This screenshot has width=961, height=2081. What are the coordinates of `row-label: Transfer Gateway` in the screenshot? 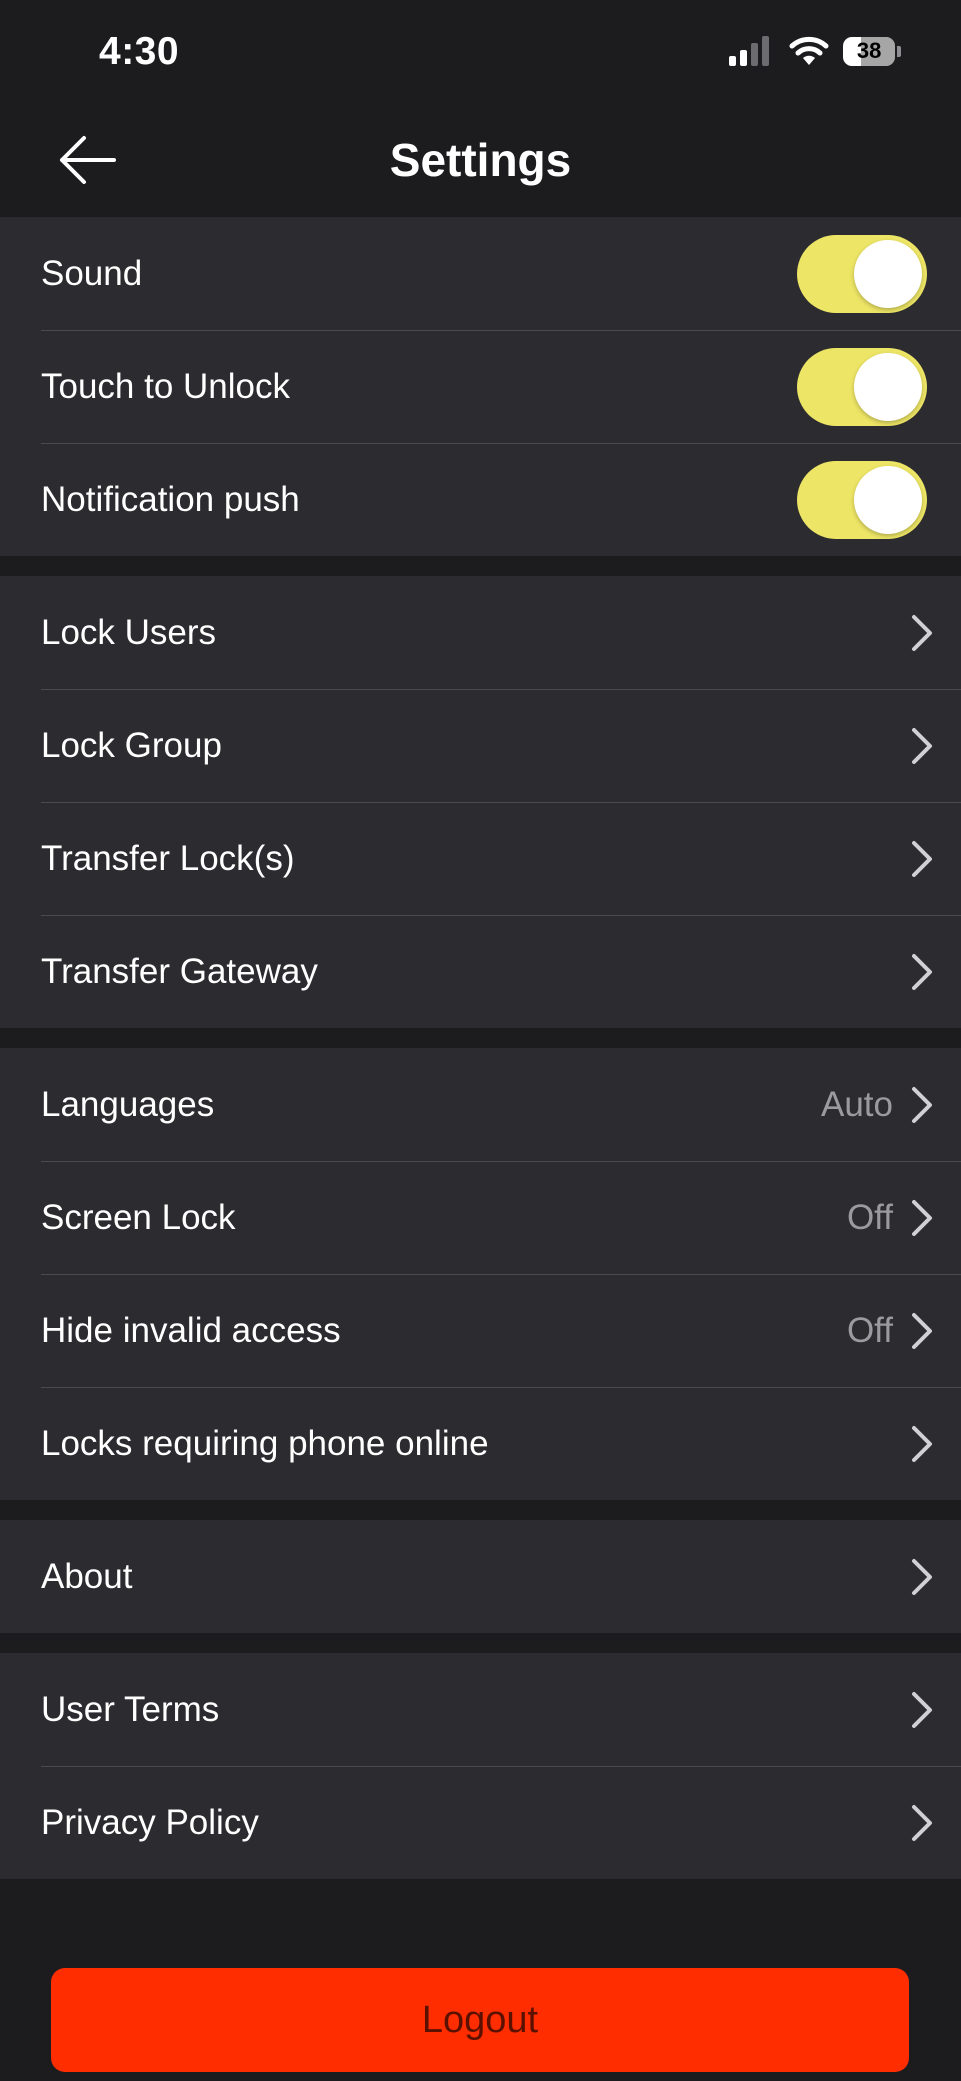 It's located at (179, 971).